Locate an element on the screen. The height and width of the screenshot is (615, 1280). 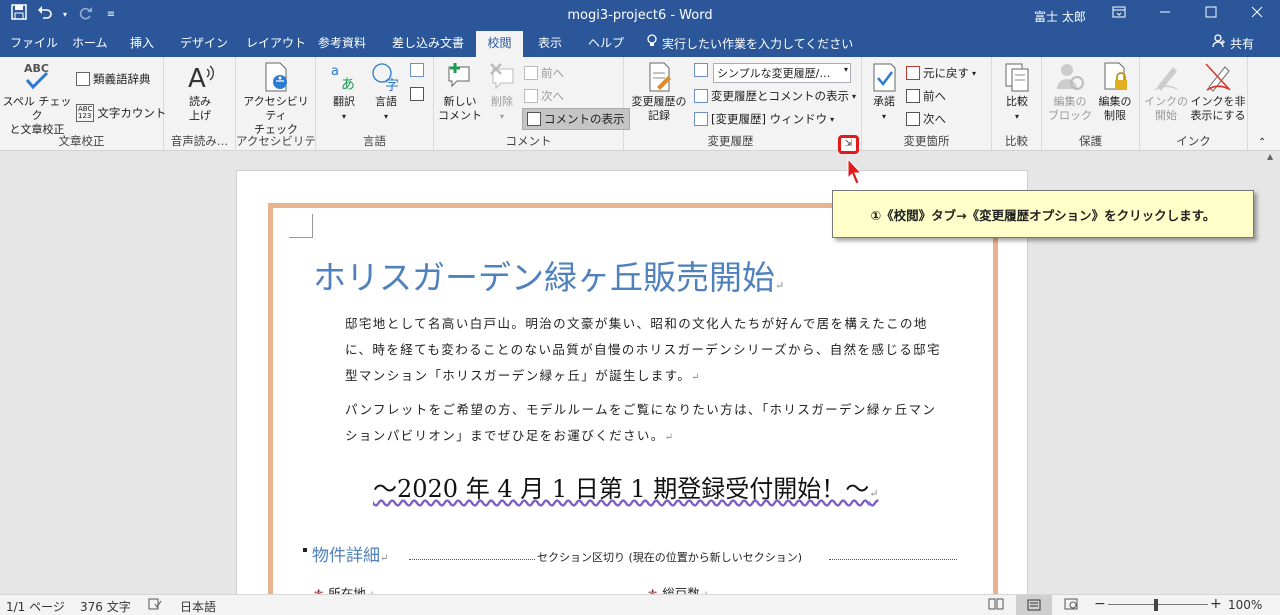
accessibility-label: アクセシビリティ チェック is located at coordinates (276, 115).